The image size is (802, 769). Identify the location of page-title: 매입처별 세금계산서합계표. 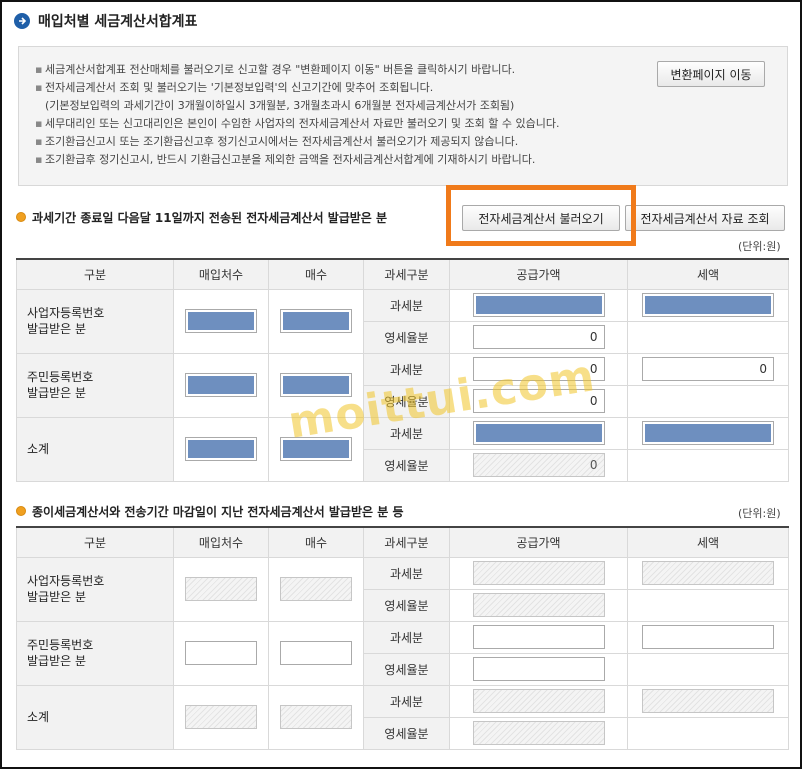
(118, 22).